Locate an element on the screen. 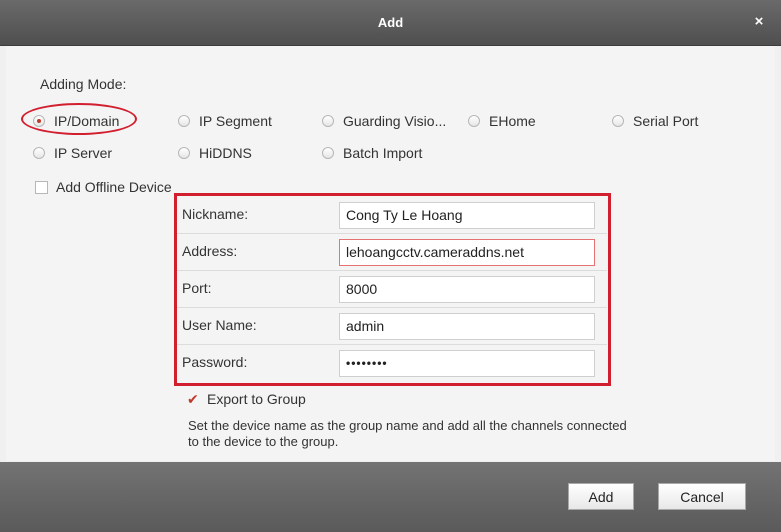 The width and height of the screenshot is (781, 532). password-label: Password: is located at coordinates (215, 362).